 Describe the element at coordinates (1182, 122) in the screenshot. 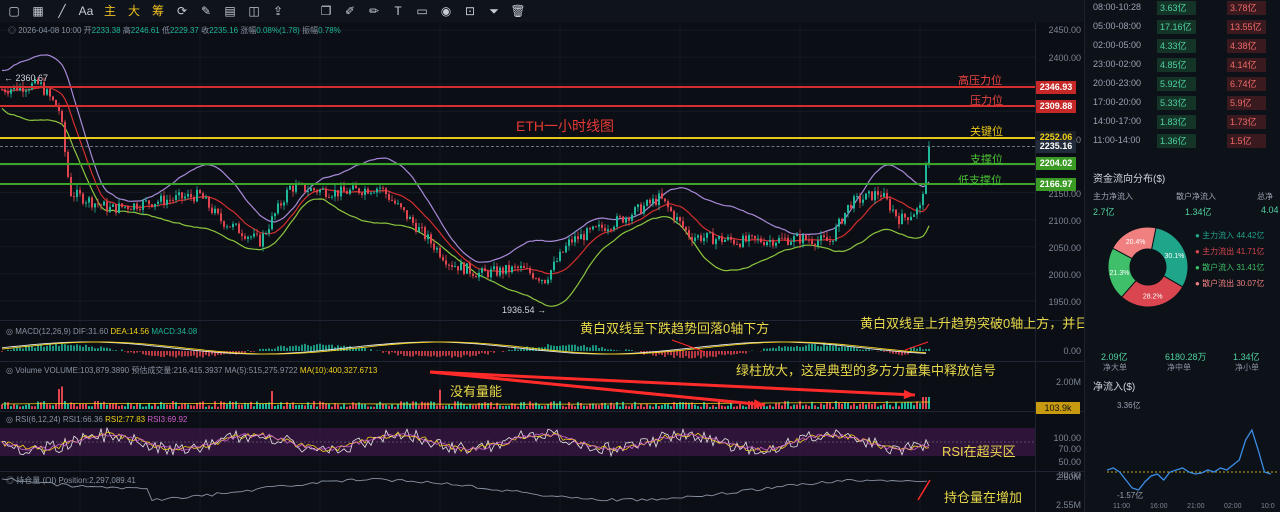

I see `flow-row: 14:00-17:00 1.83亿 1.73亿` at that location.